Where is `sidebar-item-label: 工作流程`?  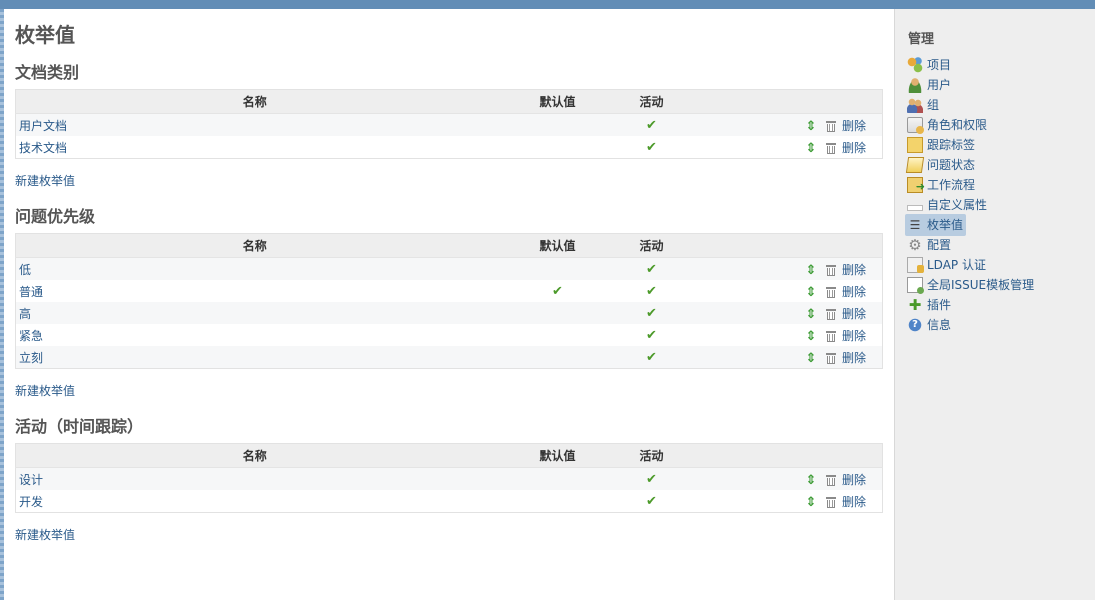 sidebar-item-label: 工作流程 is located at coordinates (951, 185).